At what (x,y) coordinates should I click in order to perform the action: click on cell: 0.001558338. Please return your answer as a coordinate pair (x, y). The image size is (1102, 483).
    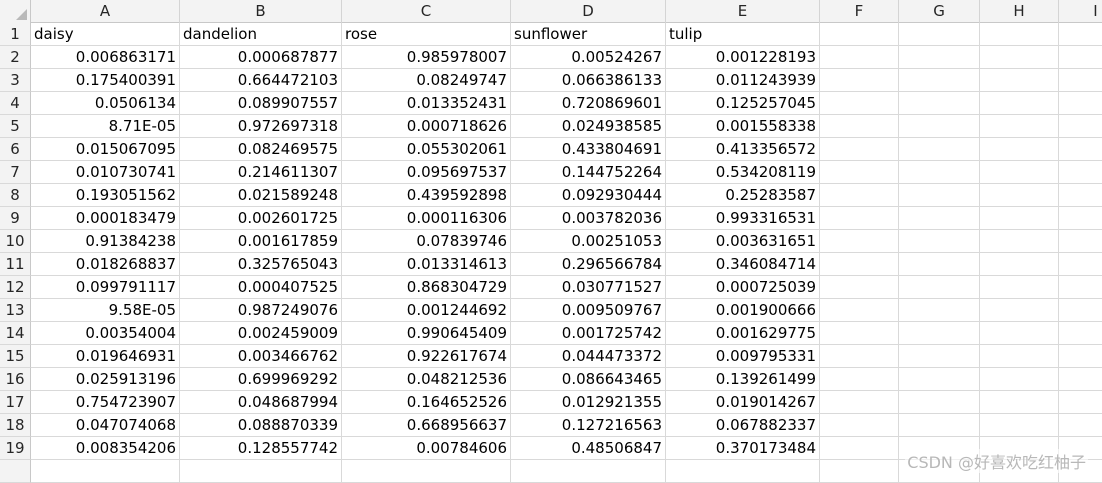
    Looking at the image, I should click on (743, 126).